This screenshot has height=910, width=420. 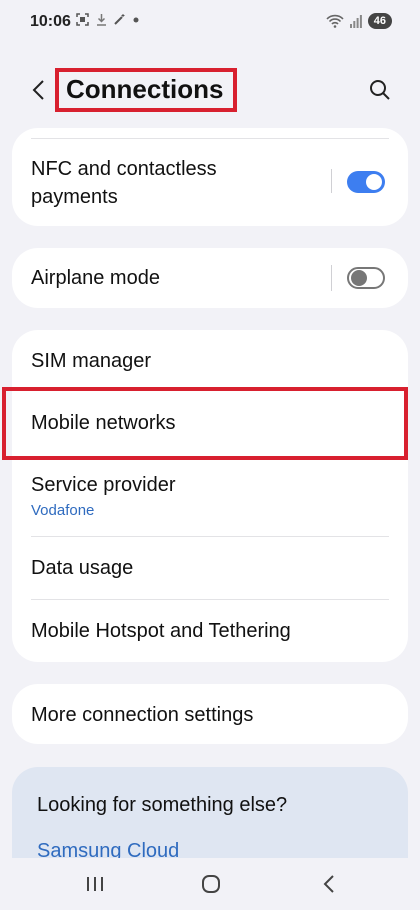 I want to click on status-right: 46, so click(x=359, y=21).